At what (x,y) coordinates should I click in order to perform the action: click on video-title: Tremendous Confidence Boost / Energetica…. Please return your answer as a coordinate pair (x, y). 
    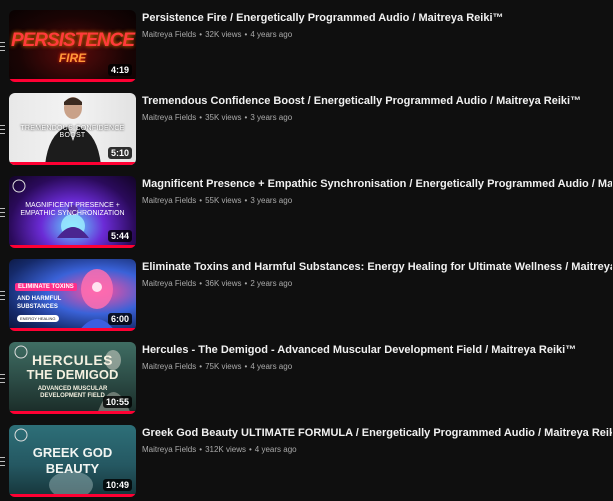
    Looking at the image, I should click on (377, 101).